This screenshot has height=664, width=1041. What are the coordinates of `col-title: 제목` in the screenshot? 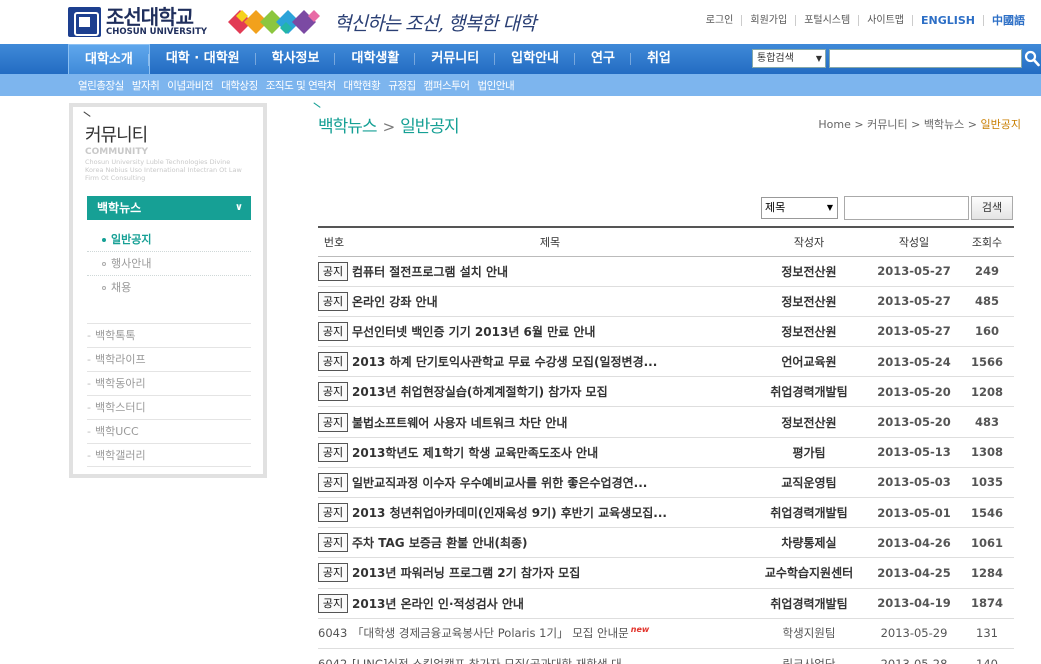 It's located at (550, 241).